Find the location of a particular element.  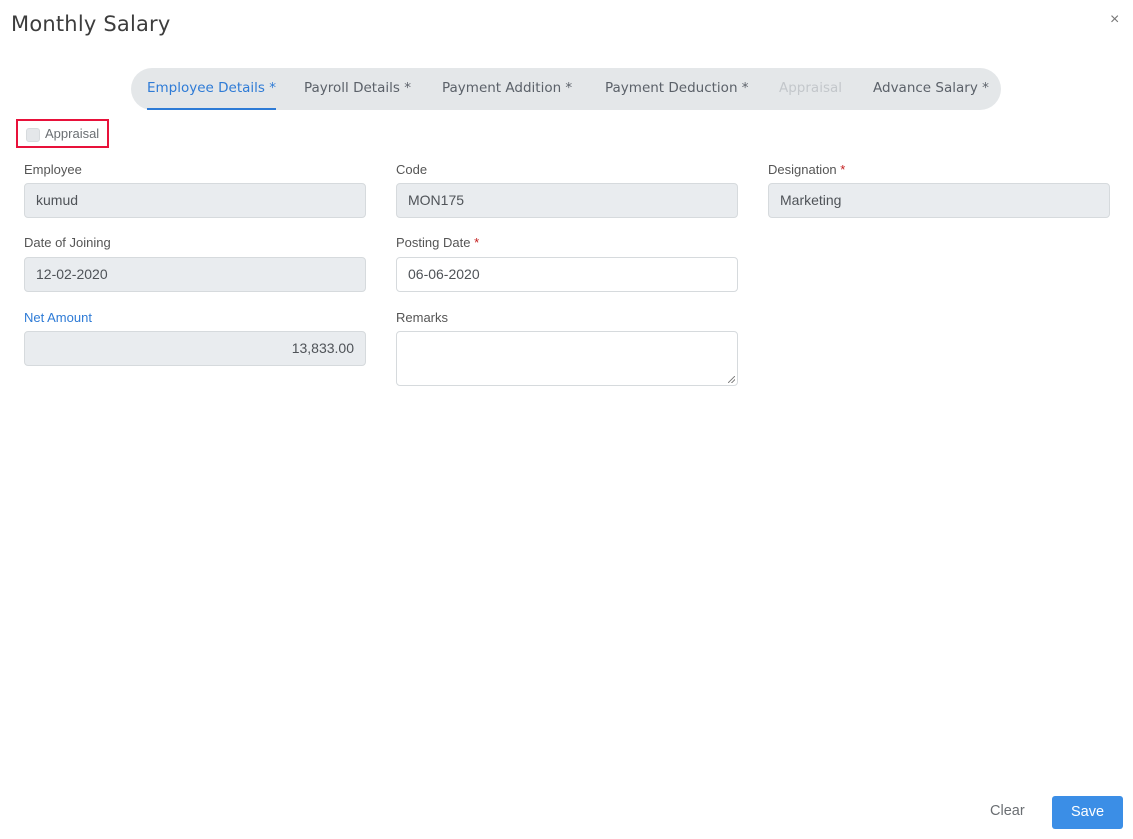

tab-employee-details: Employee Details * is located at coordinates (211, 89).